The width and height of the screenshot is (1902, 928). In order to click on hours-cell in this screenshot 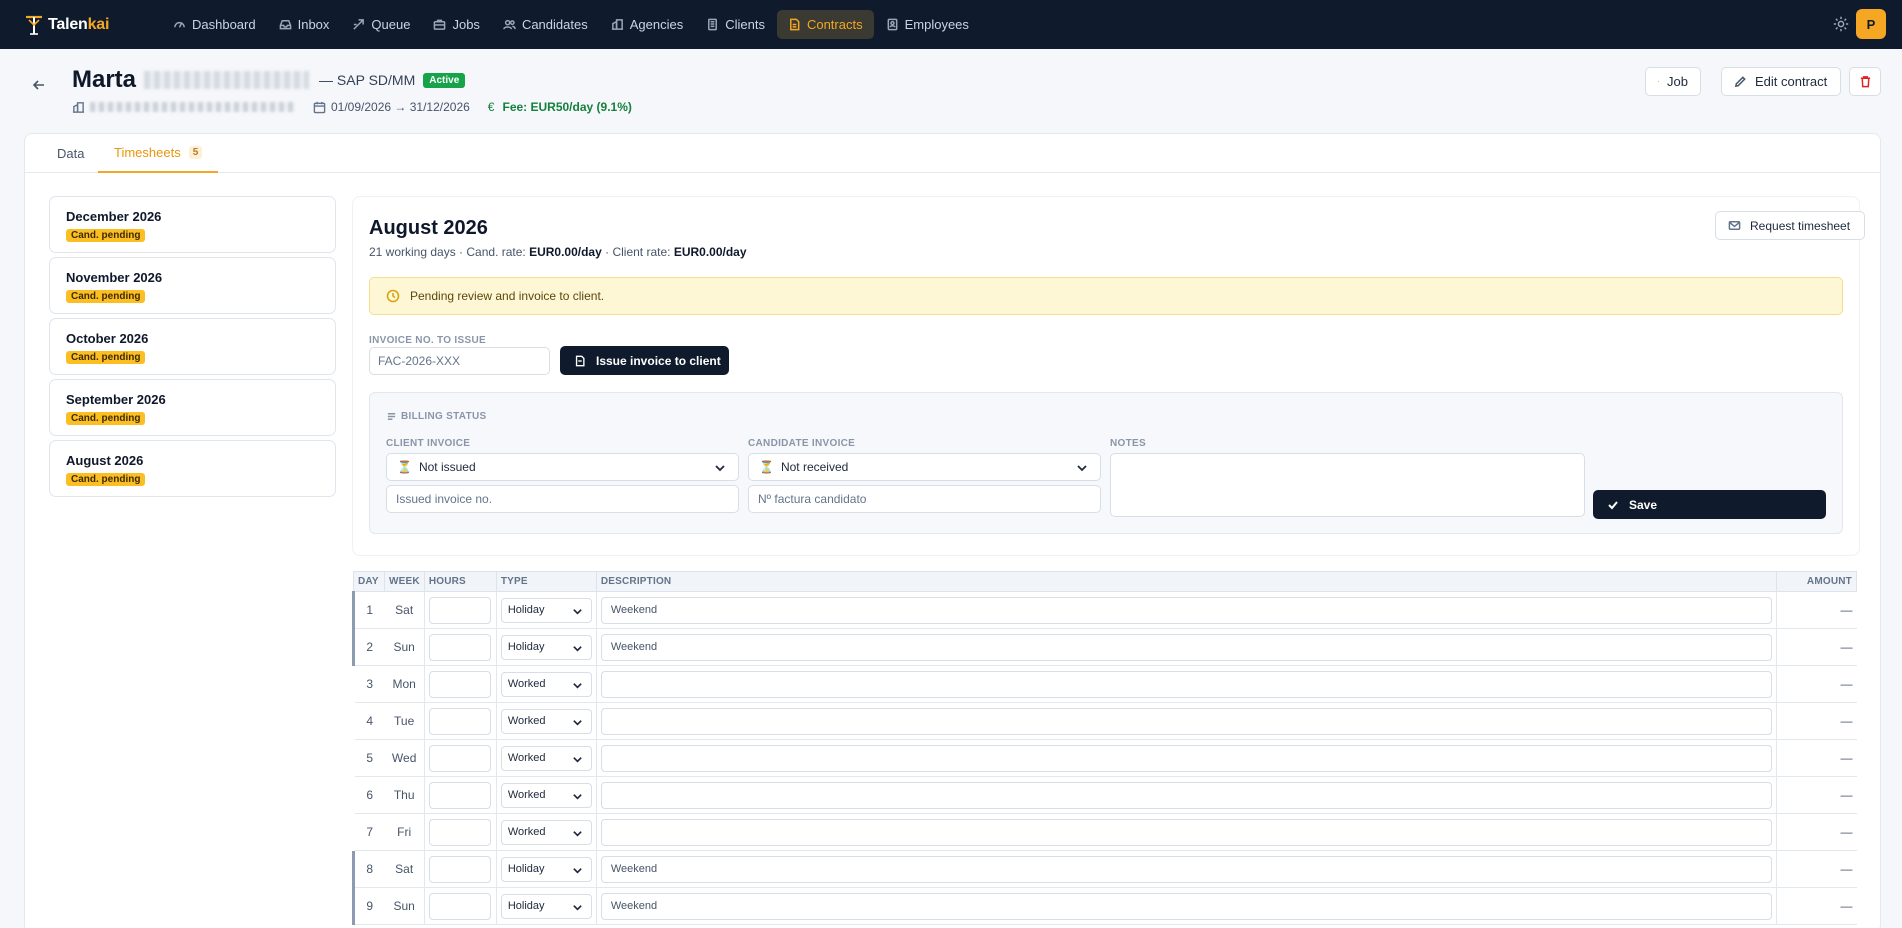, I will do `click(460, 758)`.